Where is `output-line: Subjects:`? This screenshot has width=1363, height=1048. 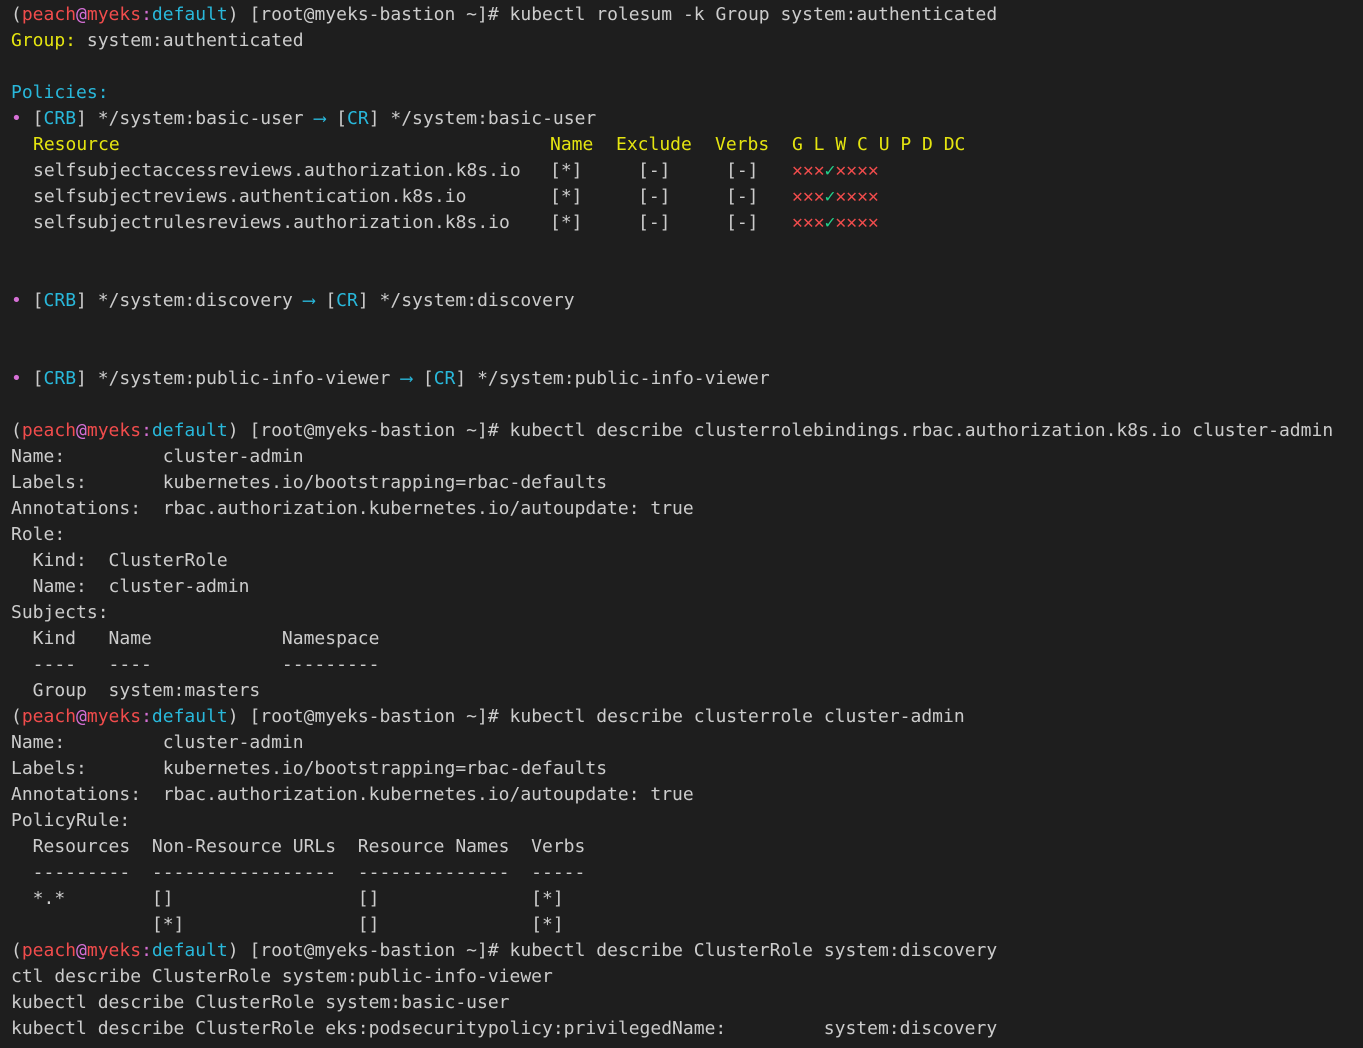 output-line: Subjects: is located at coordinates (60, 612).